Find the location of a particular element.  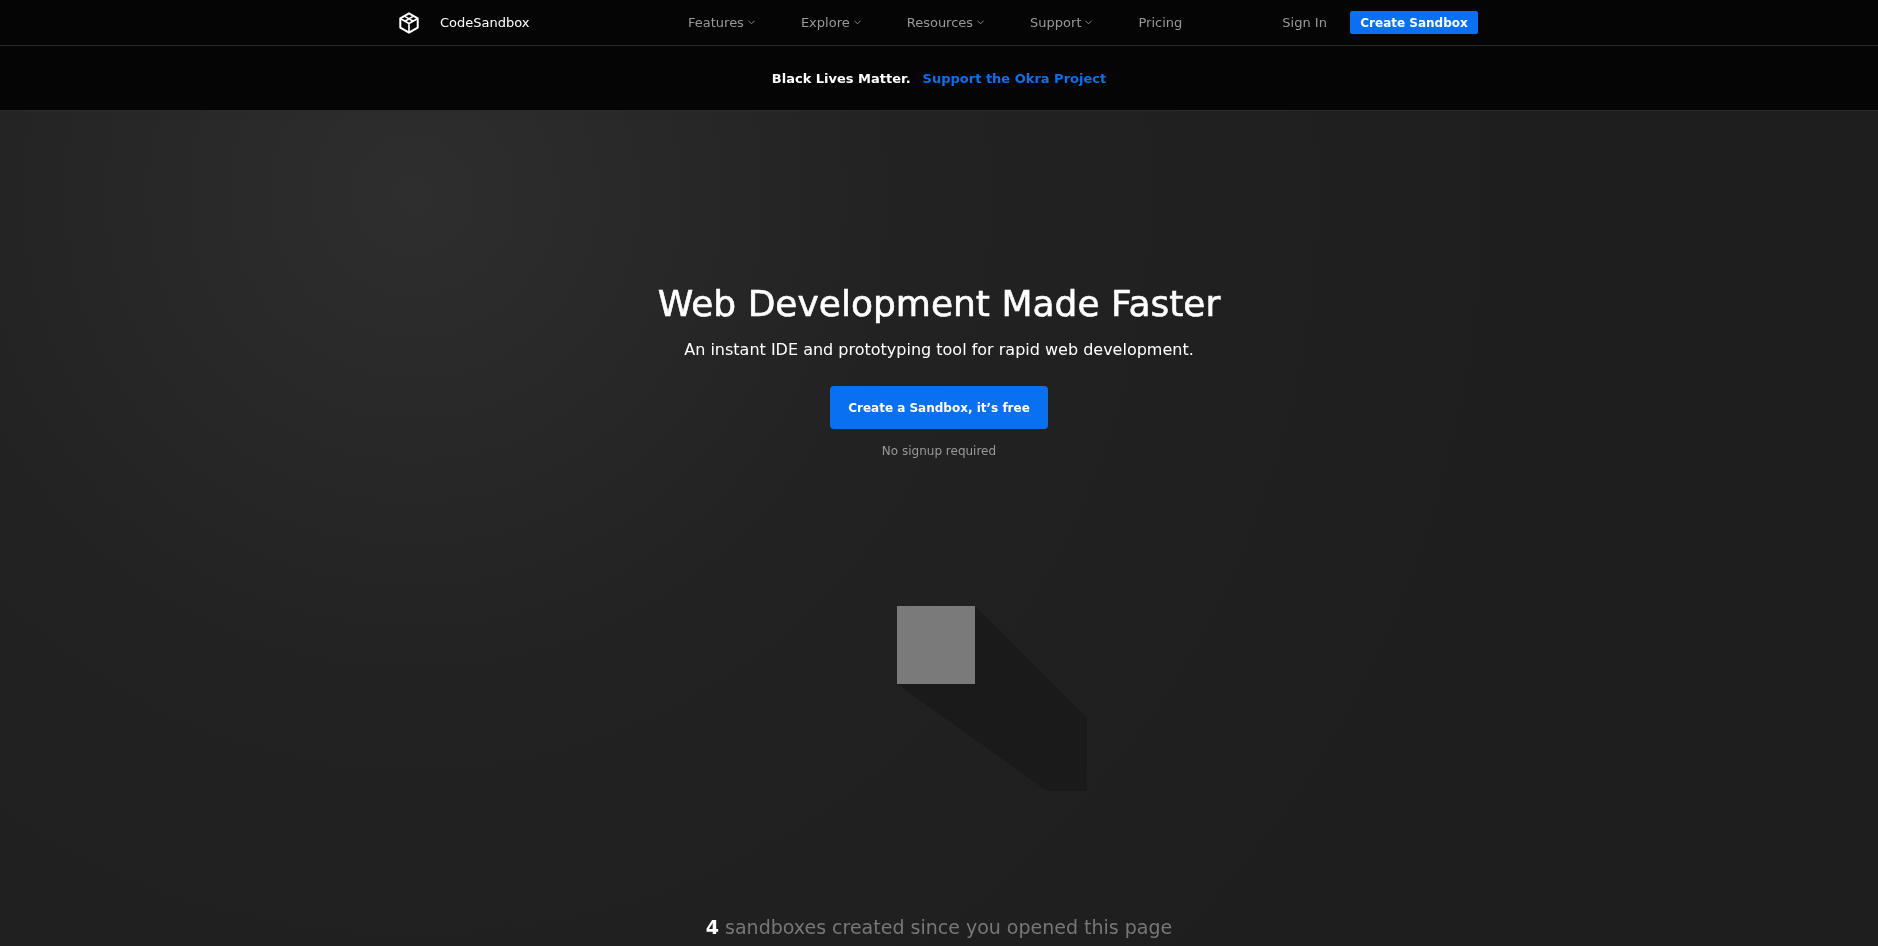

nav-link: Resources is located at coordinates (945, 22).